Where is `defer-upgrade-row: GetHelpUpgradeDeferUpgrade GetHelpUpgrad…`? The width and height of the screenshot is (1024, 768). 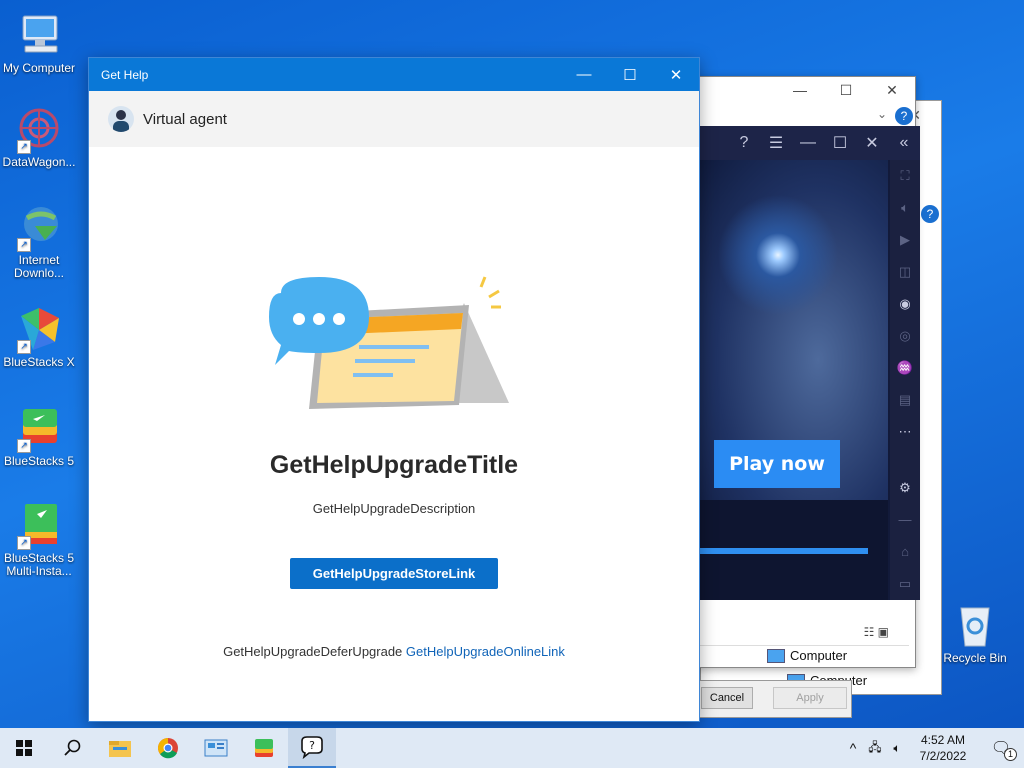
defer-upgrade-row: GetHelpUpgradeDeferUpgrade GetHelpUpgrad… is located at coordinates (394, 651).